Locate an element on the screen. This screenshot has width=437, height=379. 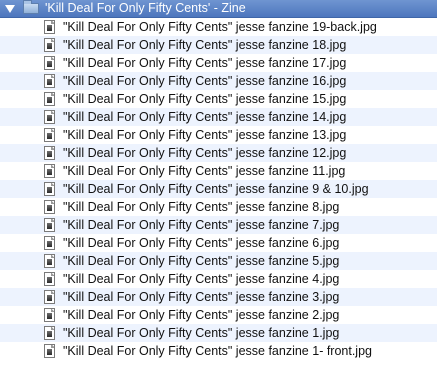
folder-row: 'Kill Deal For Only Fifty Cents' - Zine is located at coordinates (218, 9).